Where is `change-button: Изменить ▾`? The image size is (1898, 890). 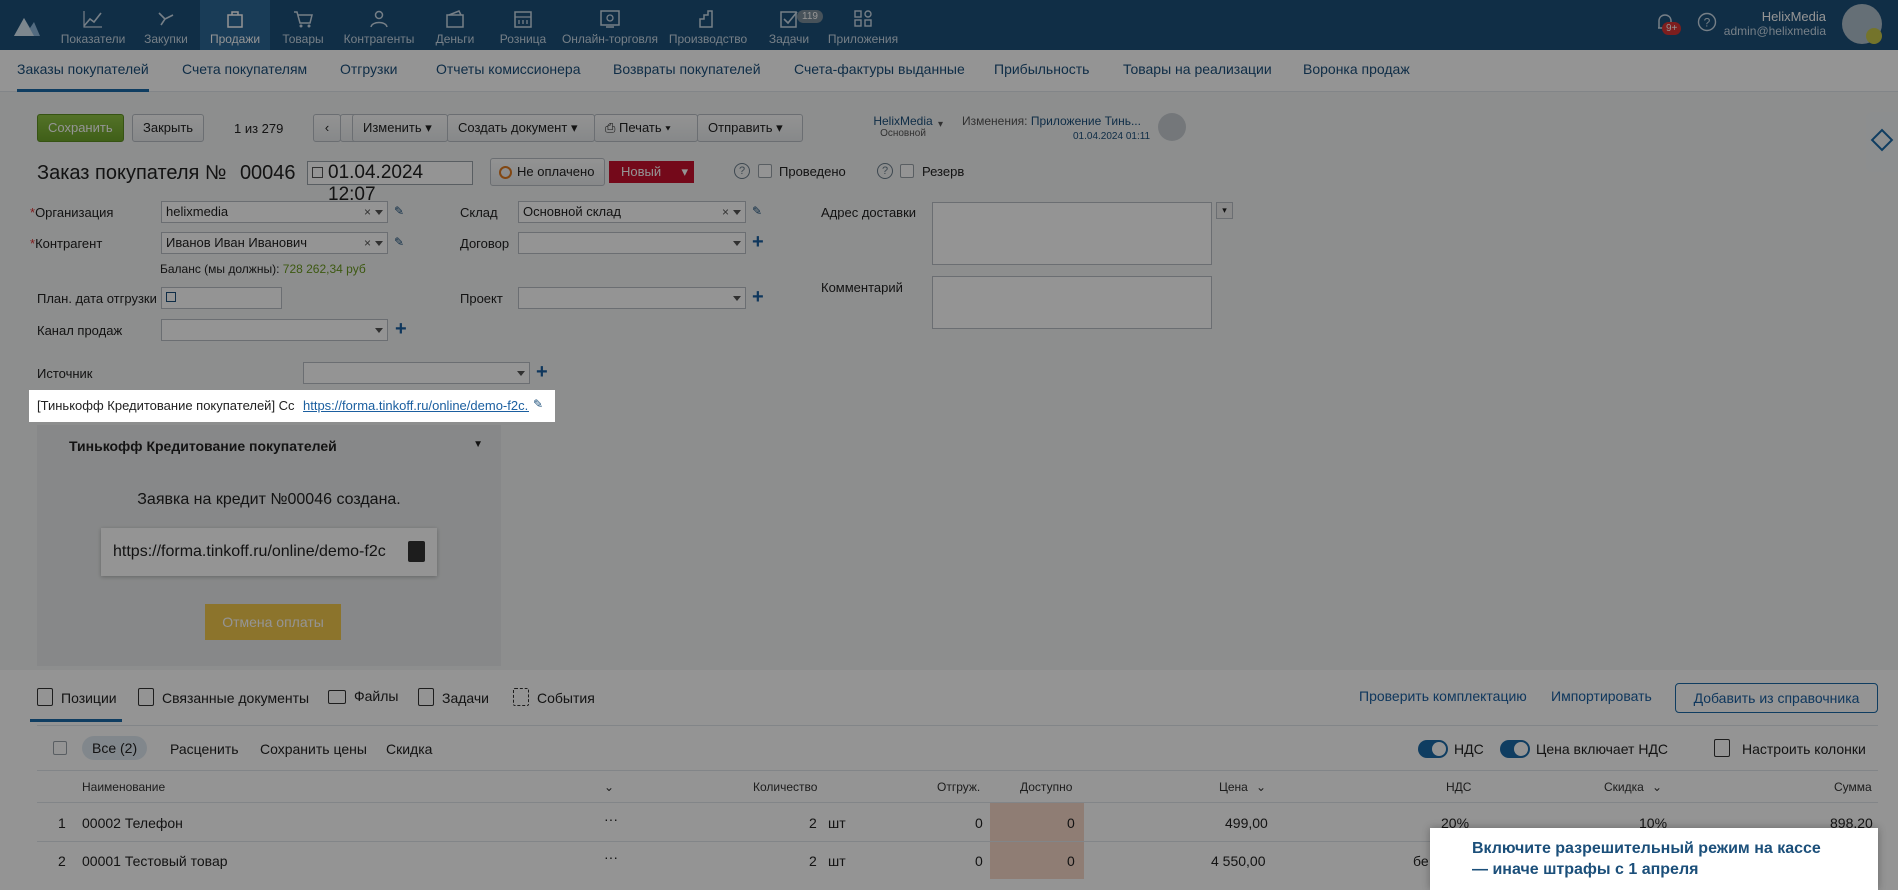
change-button: Изменить ▾ is located at coordinates (400, 128).